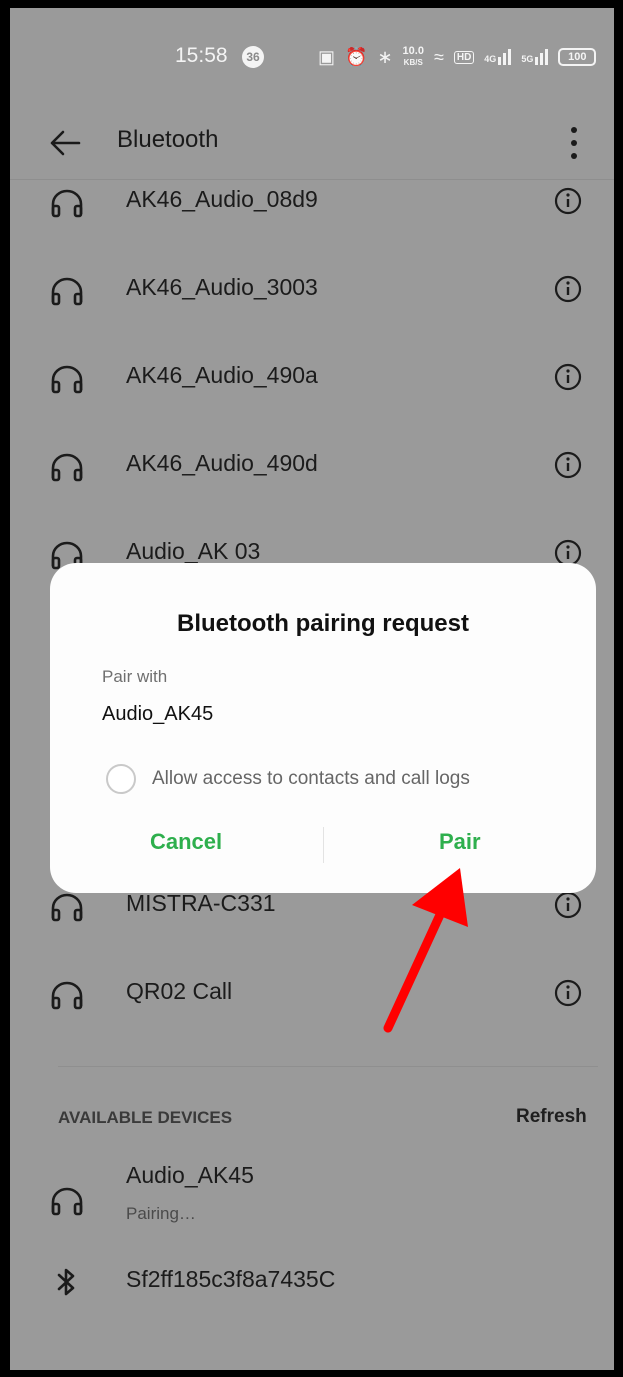 The width and height of the screenshot is (623, 1377). What do you see at coordinates (222, 199) in the screenshot?
I see `device-name: AK46_Audio_08d9` at bounding box center [222, 199].